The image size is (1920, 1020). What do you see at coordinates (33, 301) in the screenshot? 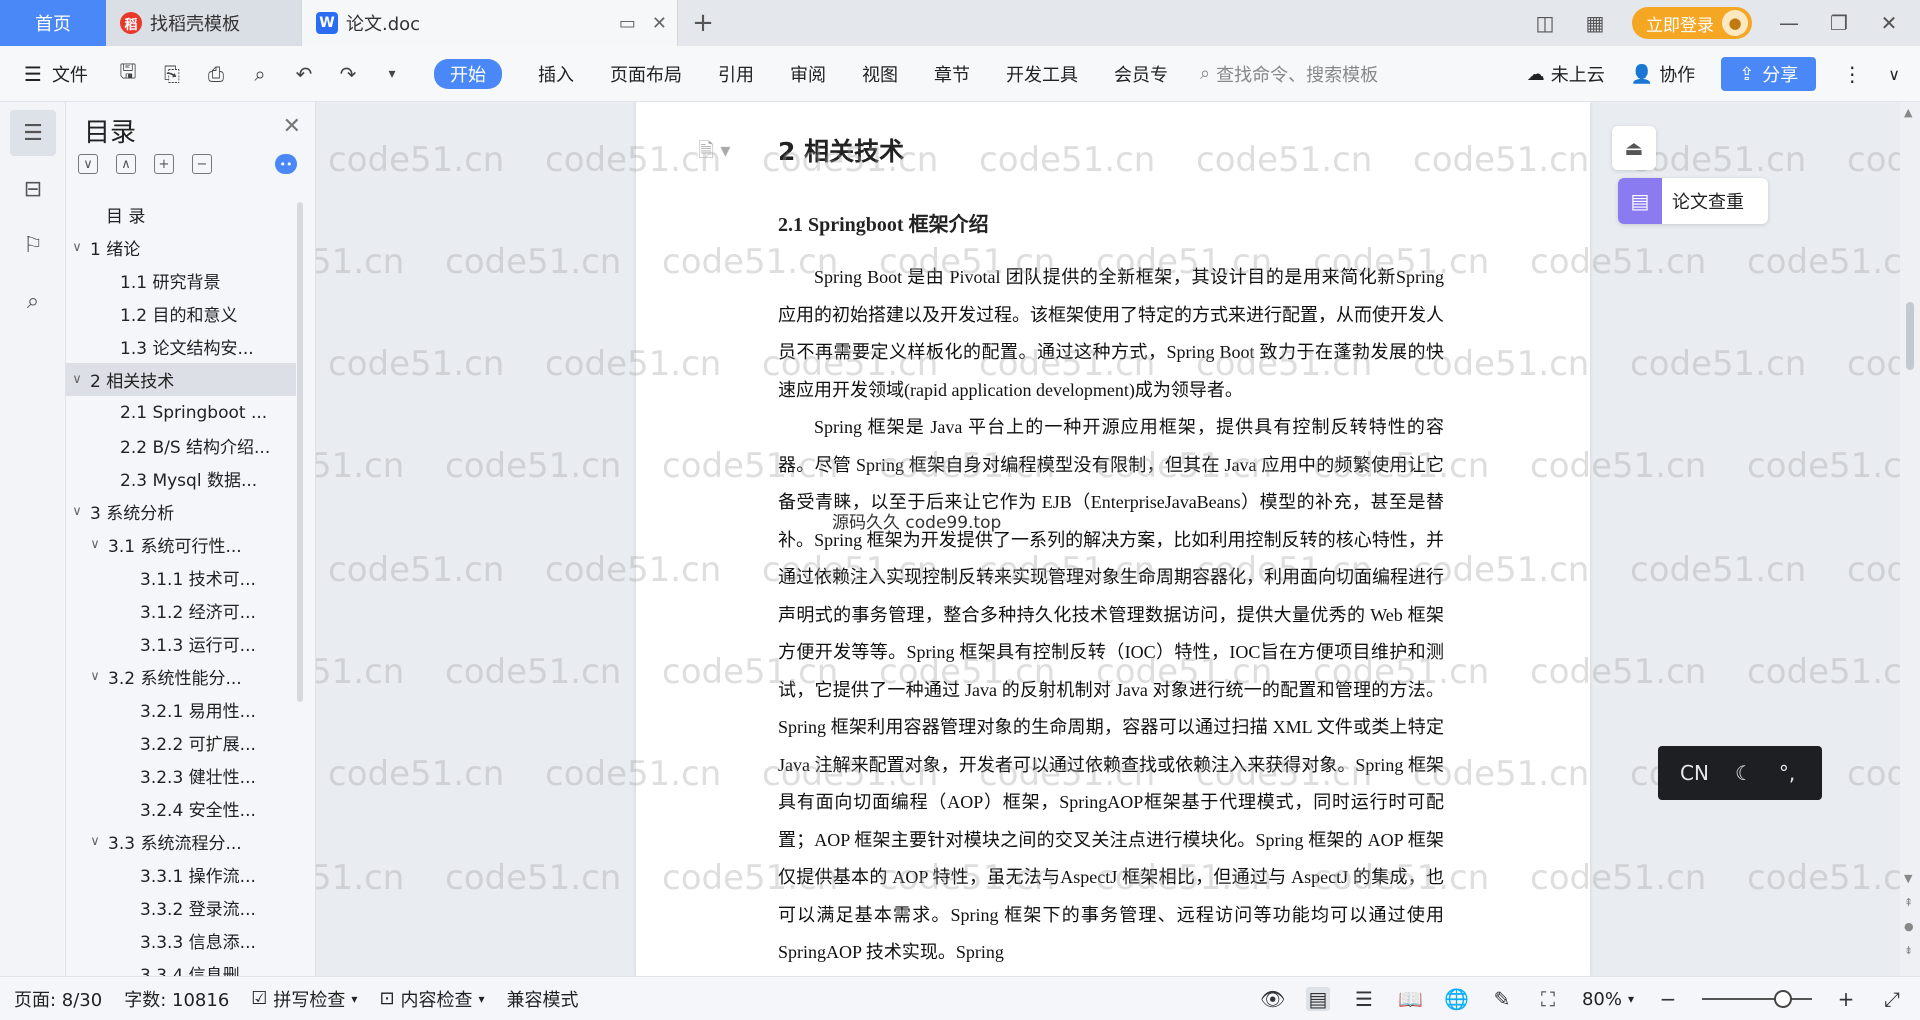
I see `search-panel-icon: ⌕` at bounding box center [33, 301].